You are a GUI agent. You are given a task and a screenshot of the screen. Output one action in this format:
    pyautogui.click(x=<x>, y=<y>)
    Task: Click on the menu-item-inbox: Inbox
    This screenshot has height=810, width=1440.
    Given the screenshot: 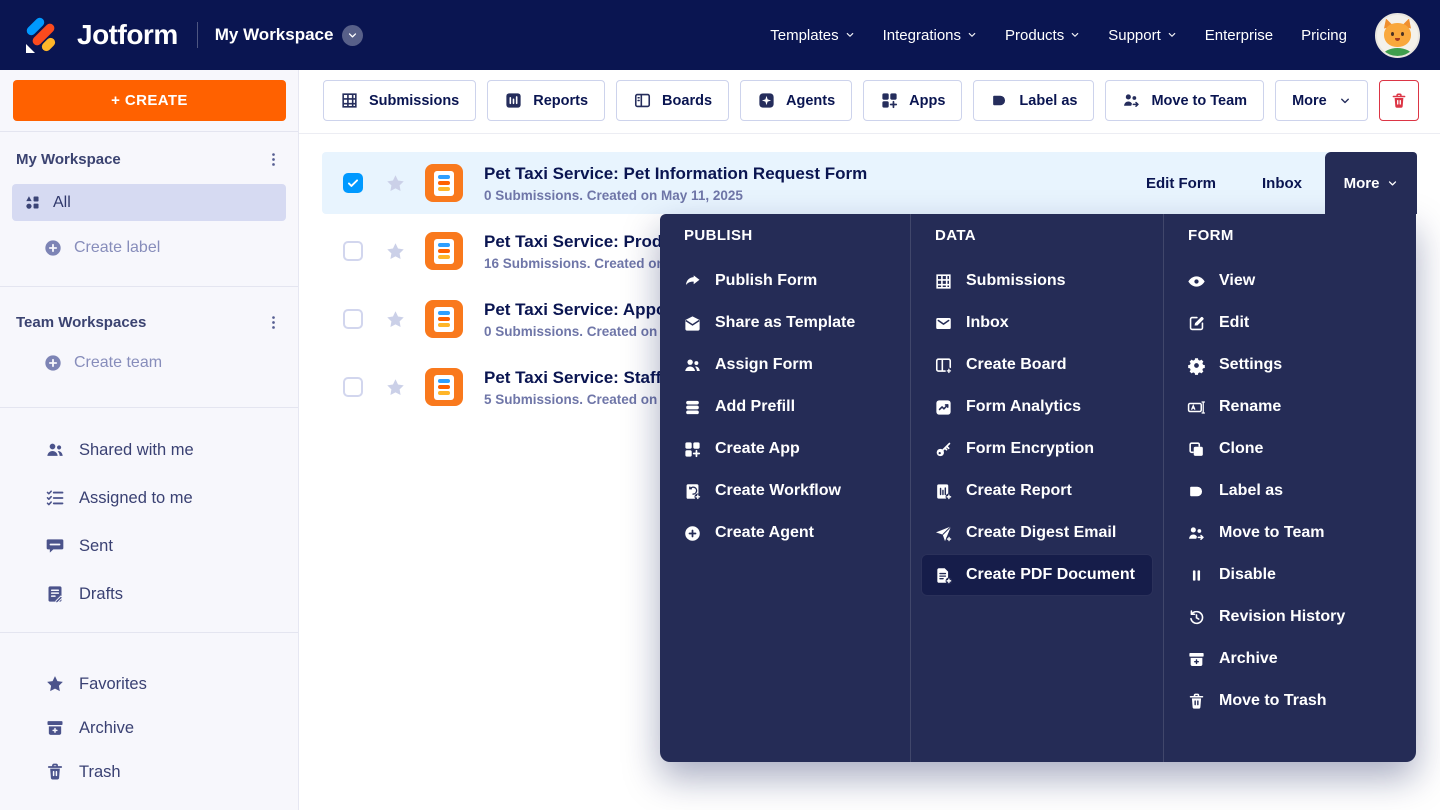 What is the action you would take?
    pyautogui.click(x=1037, y=323)
    